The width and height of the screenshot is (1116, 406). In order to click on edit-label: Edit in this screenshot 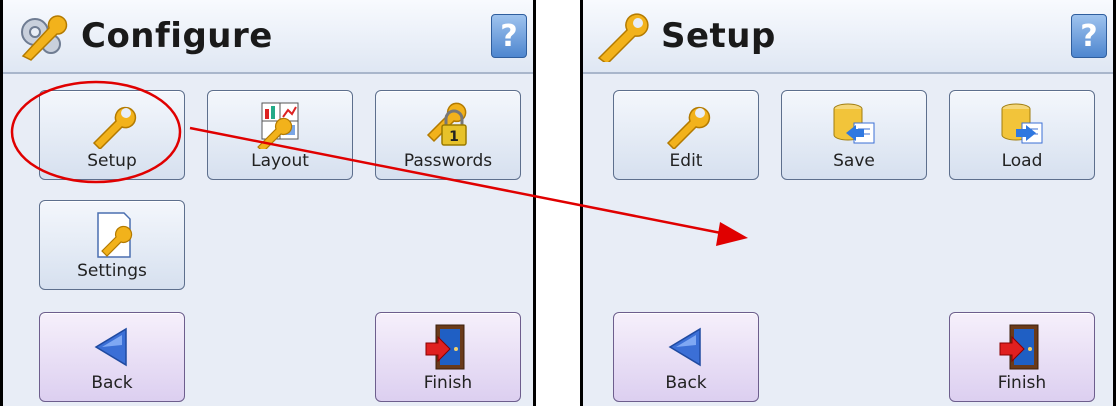, I will do `click(686, 161)`.